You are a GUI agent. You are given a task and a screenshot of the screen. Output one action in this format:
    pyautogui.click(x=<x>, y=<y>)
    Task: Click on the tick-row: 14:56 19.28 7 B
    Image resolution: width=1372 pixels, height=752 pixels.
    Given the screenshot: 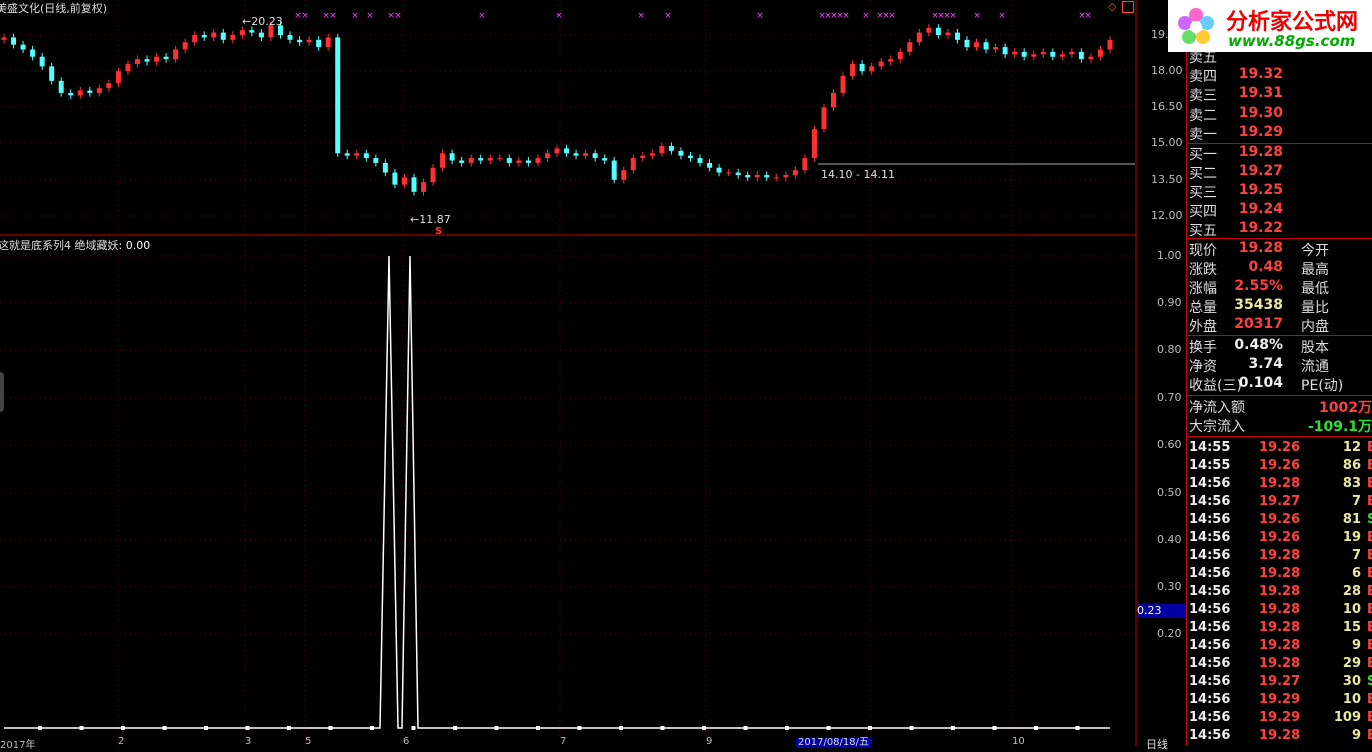 What is the action you would take?
    pyautogui.click(x=1280, y=557)
    